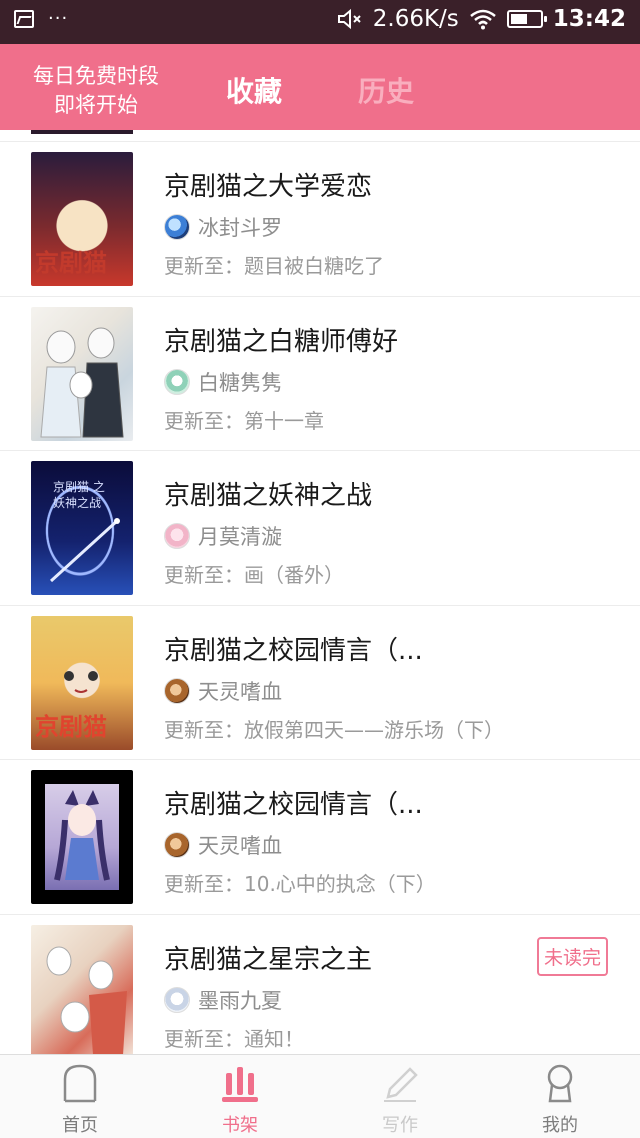 Image resolution: width=640 pixels, height=1138 pixels. What do you see at coordinates (254, 90) in the screenshot?
I see `tab-favorites: 收藏` at bounding box center [254, 90].